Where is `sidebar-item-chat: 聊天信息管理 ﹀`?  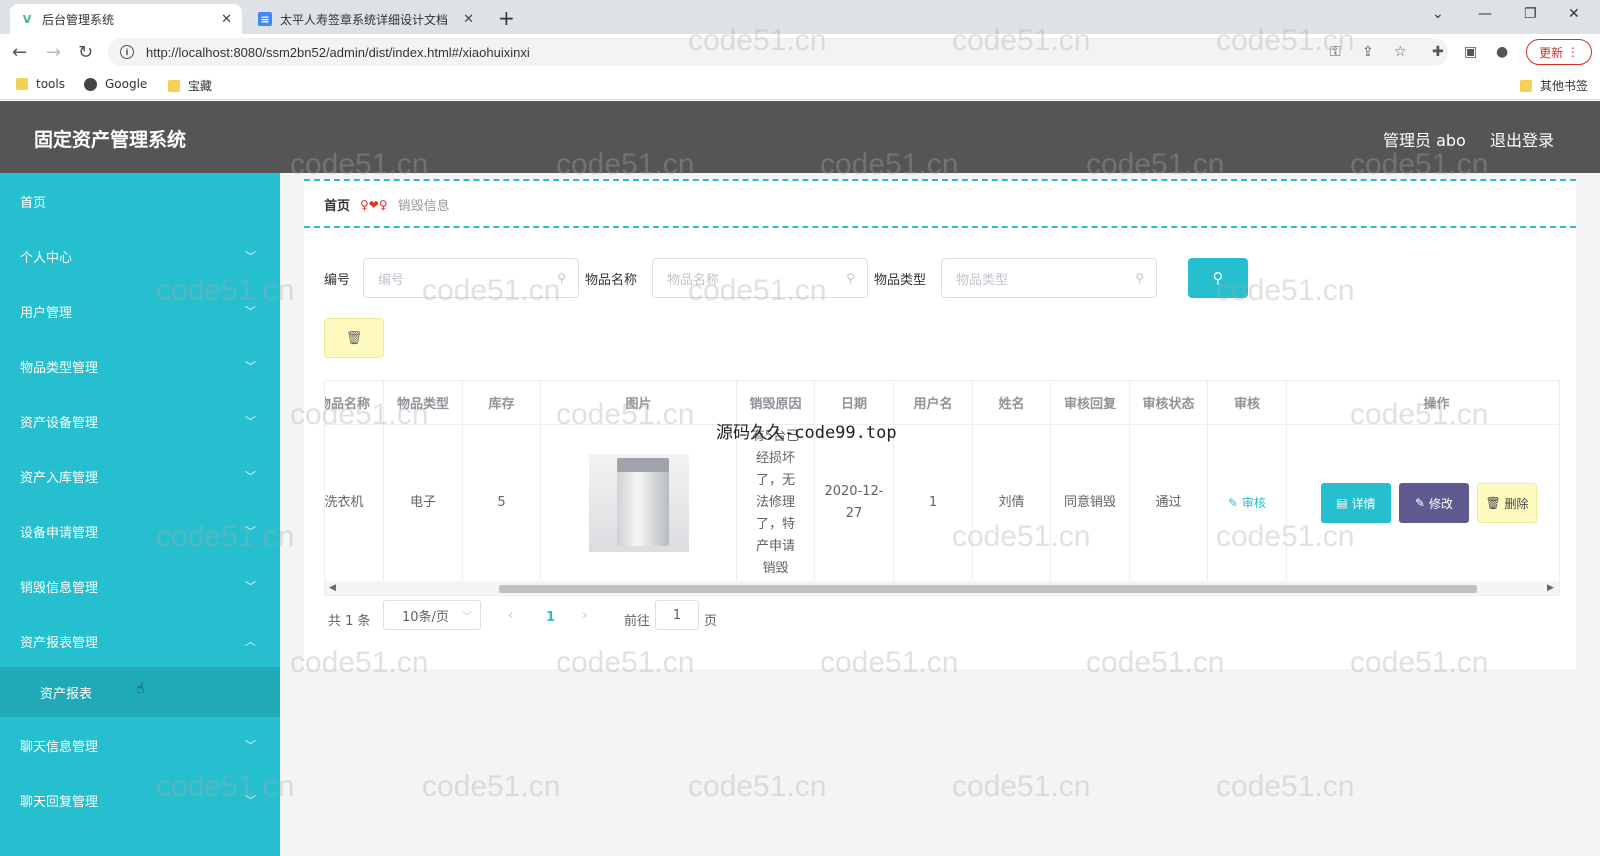
sidebar-item-chat: 聊天信息管理 ﹀ is located at coordinates (140, 745).